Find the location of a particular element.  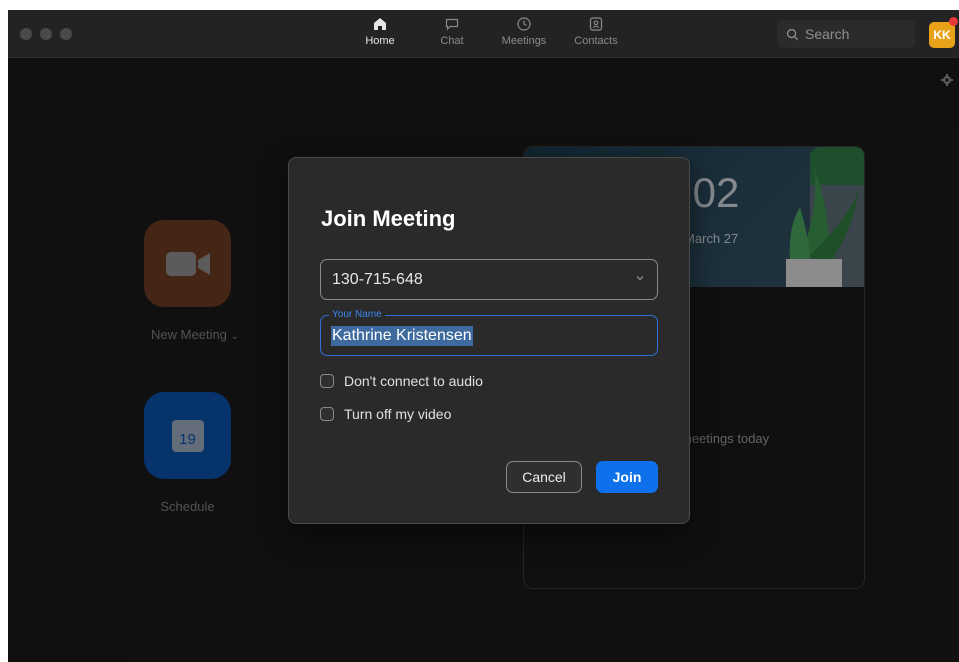

dialog-title: Join Meeting is located at coordinates (388, 218).